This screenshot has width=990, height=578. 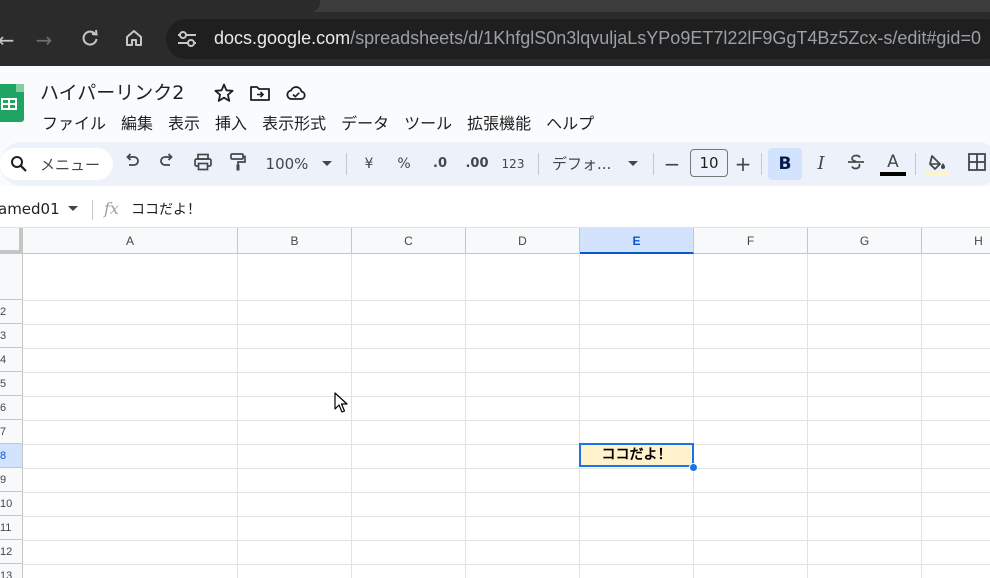 I want to click on name-box-dropdown-icon, so click(x=73, y=208).